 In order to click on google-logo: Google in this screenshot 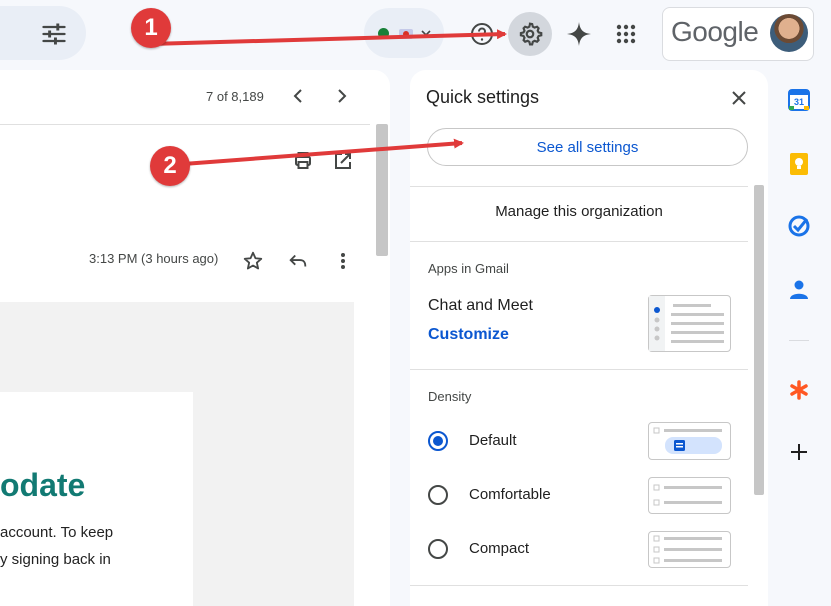, I will do `click(715, 31)`.